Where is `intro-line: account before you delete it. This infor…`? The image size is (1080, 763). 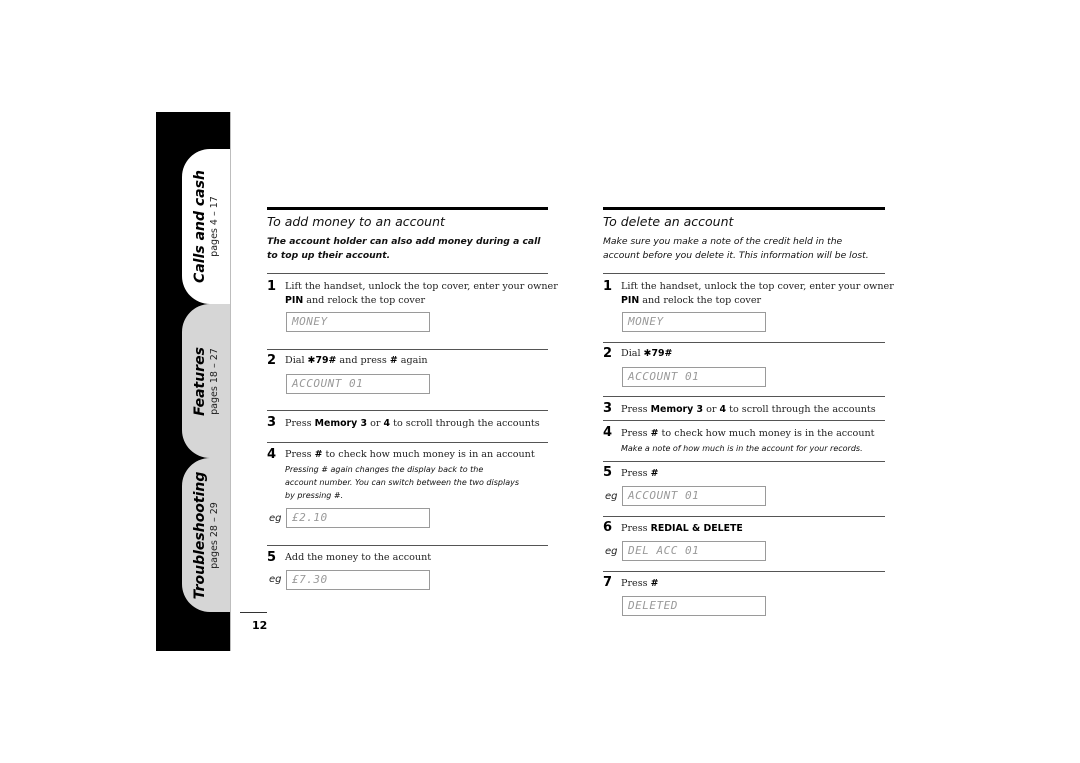
intro-line: account before you delete it. This infor… is located at coordinates (736, 255).